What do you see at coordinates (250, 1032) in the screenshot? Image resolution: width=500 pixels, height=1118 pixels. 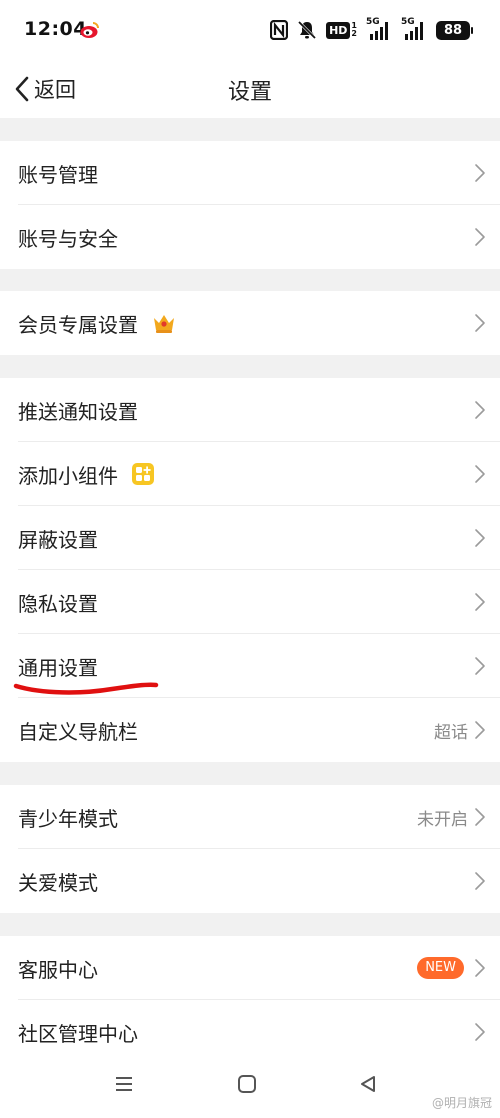 I see `settings-item-community-management: 社区管理中心` at bounding box center [250, 1032].